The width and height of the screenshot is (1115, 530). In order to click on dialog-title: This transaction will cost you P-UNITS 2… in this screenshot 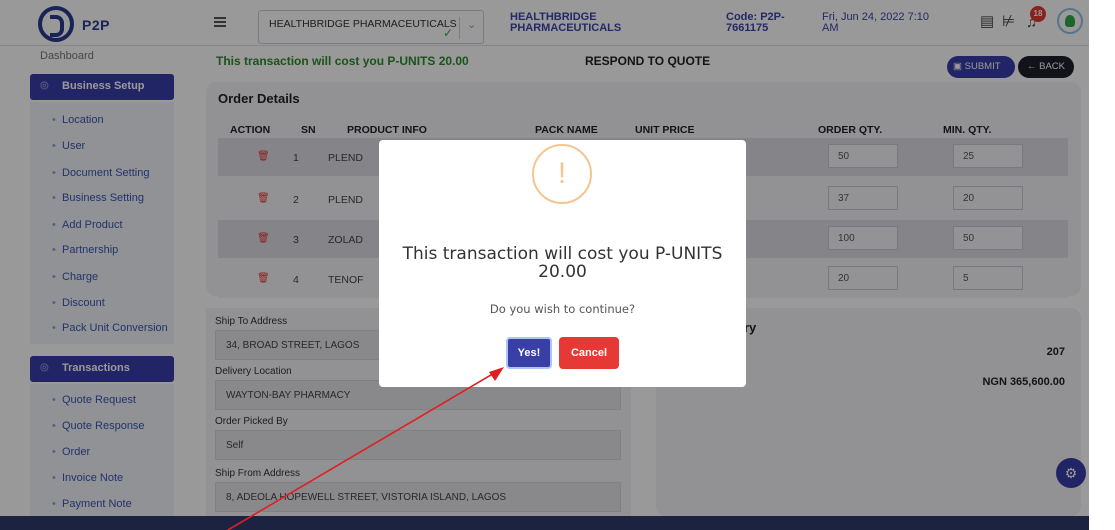, I will do `click(562, 263)`.